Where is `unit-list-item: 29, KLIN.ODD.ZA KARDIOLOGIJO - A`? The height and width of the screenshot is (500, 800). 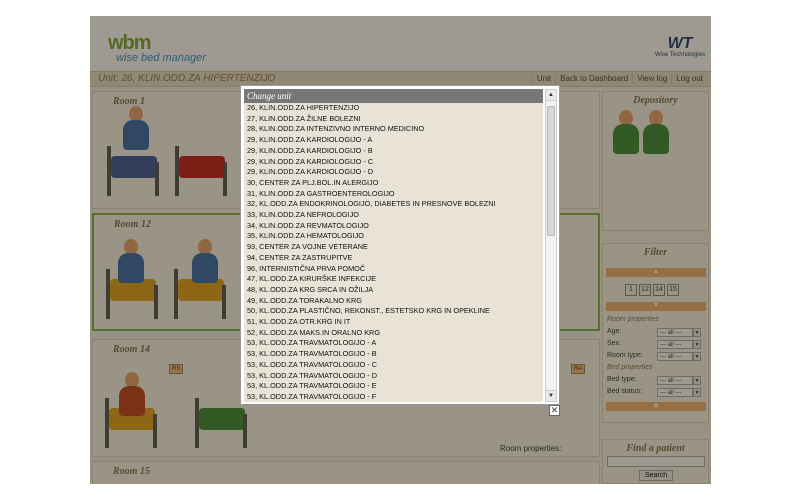
unit-list-item: 29, KLIN.ODD.ZA KARDIOLOGIJO - A is located at coordinates (393, 140).